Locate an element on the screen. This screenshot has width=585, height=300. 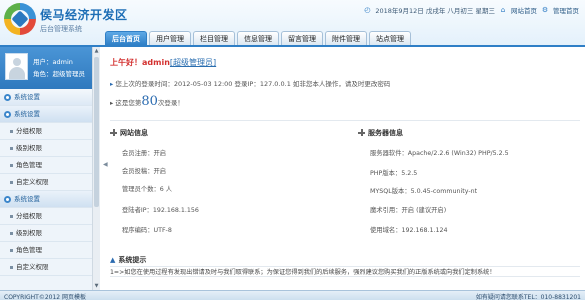
visit-count: ▸ 这是您第80次登录！ is located at coordinates (147, 101).